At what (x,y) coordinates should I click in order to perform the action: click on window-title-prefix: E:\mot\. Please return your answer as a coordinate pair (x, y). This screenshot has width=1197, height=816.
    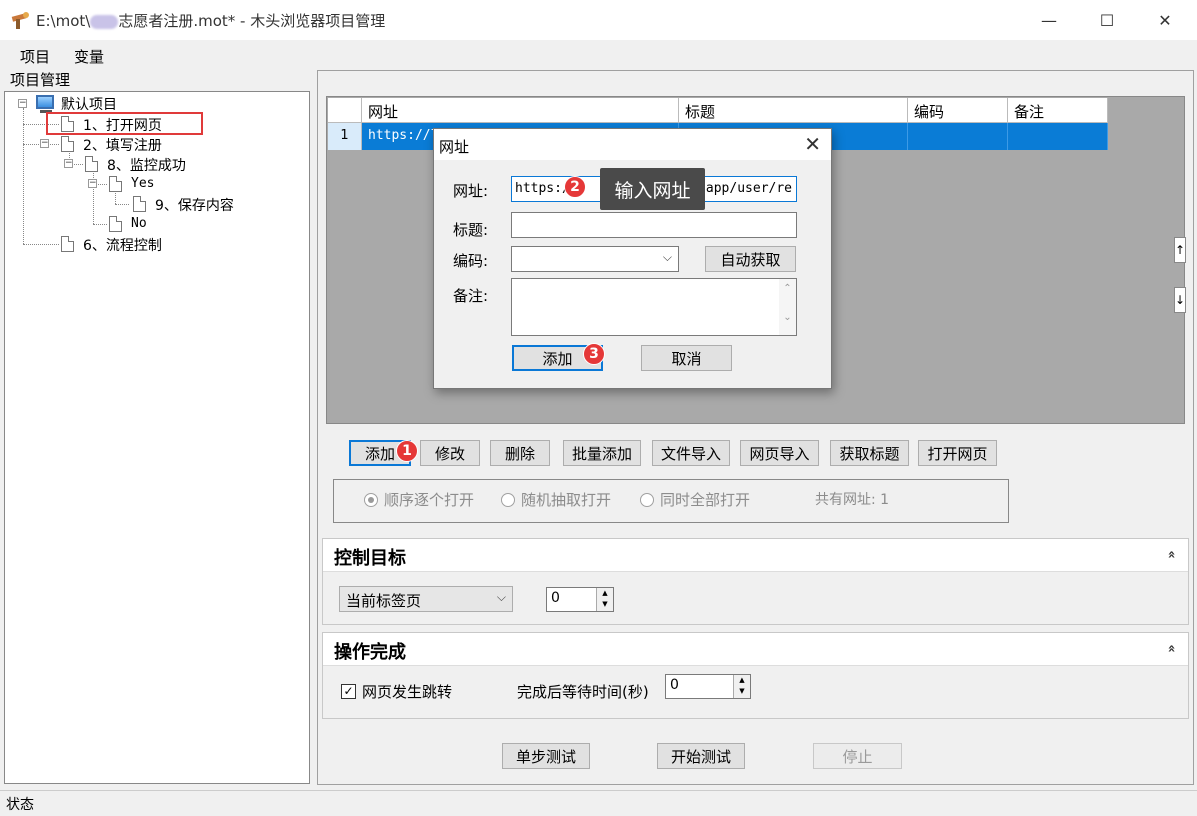
    Looking at the image, I should click on (63, 21).